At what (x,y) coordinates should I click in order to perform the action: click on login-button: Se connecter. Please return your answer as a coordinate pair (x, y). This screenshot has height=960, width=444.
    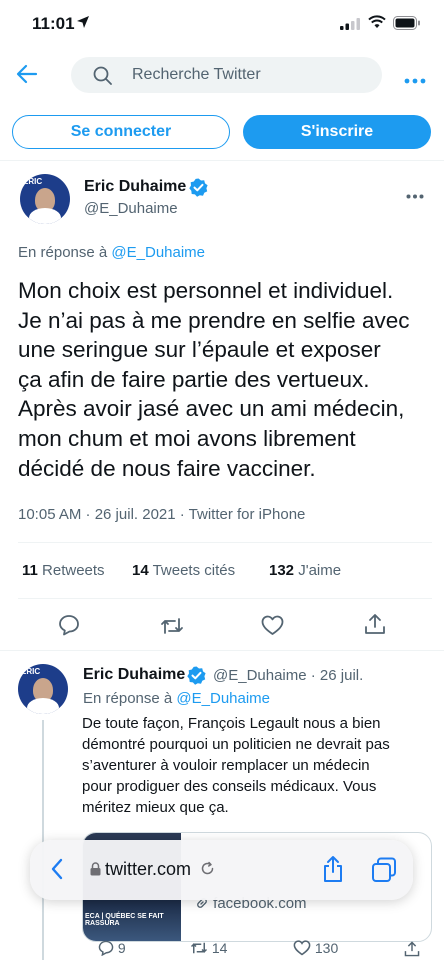
    Looking at the image, I should click on (121, 132).